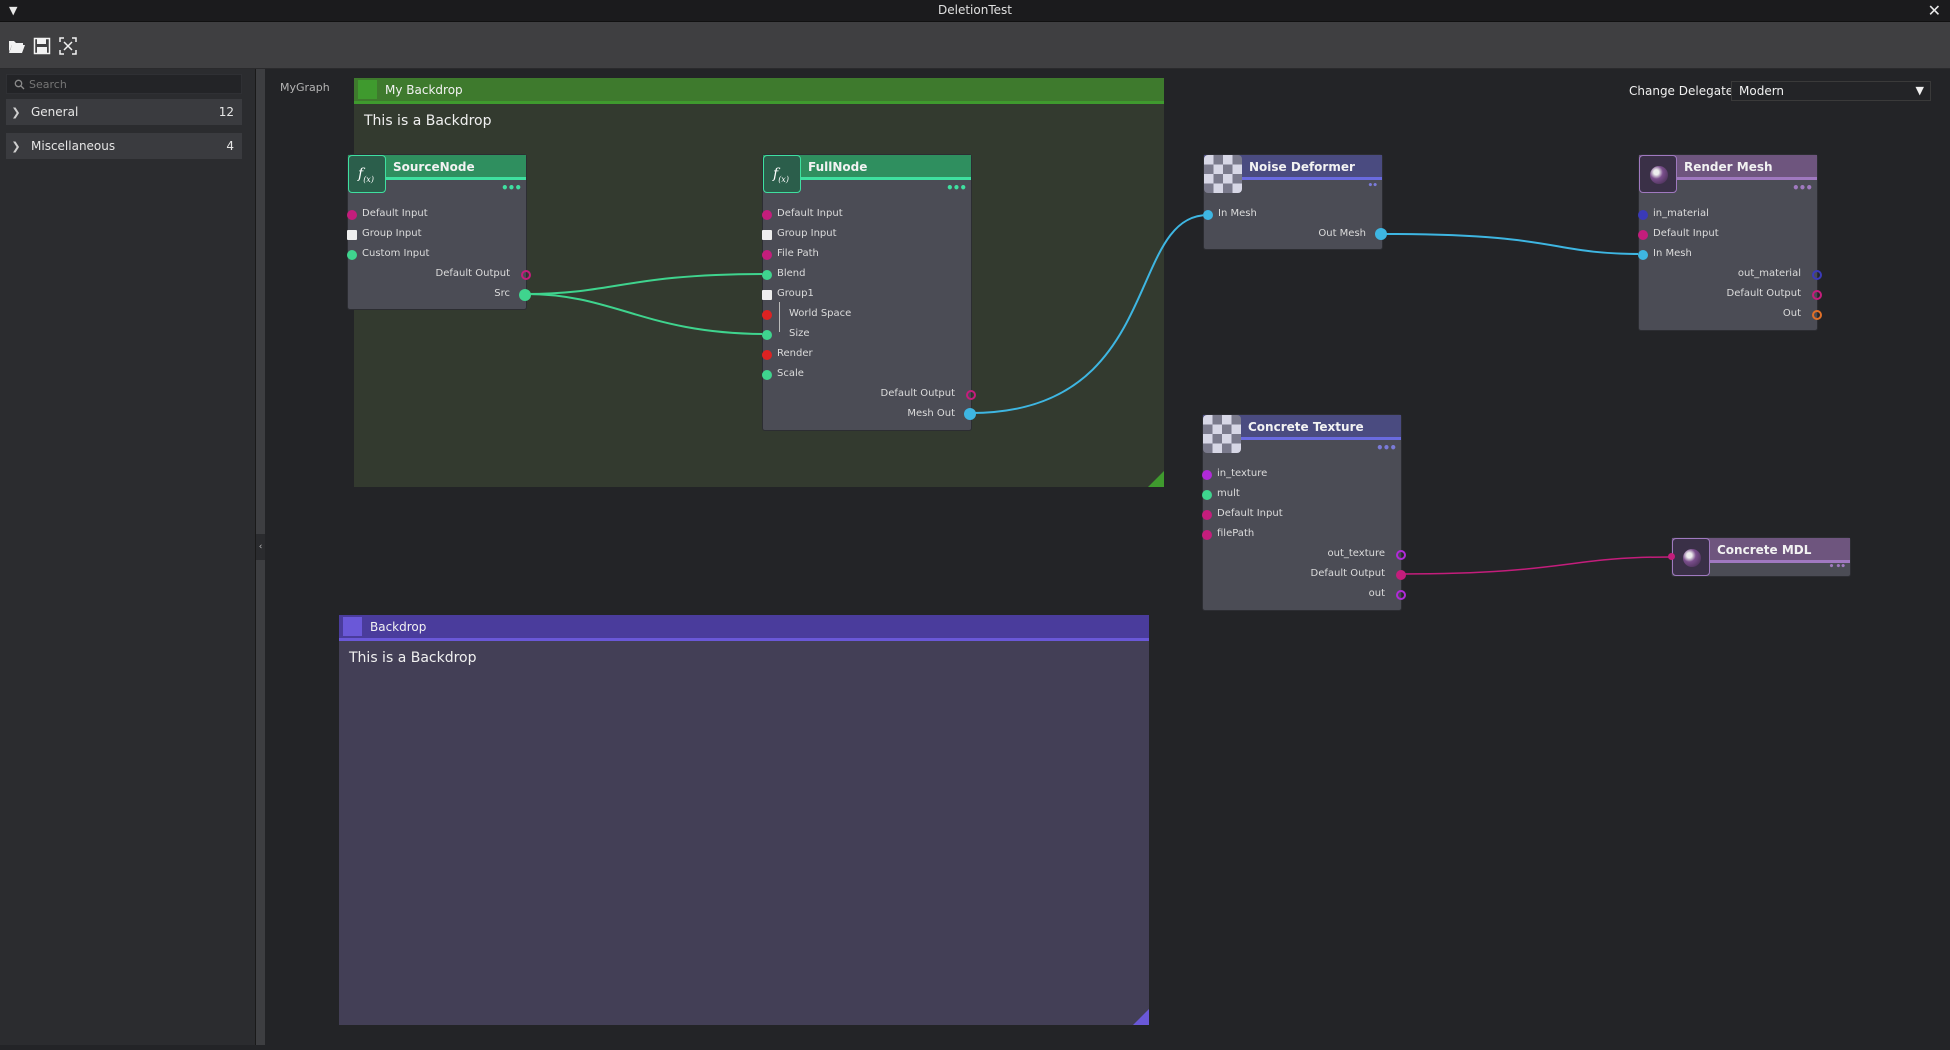 The image size is (1950, 1050). Describe the element at coordinates (1356, 553) in the screenshot. I see `port-label: out_texture` at that location.